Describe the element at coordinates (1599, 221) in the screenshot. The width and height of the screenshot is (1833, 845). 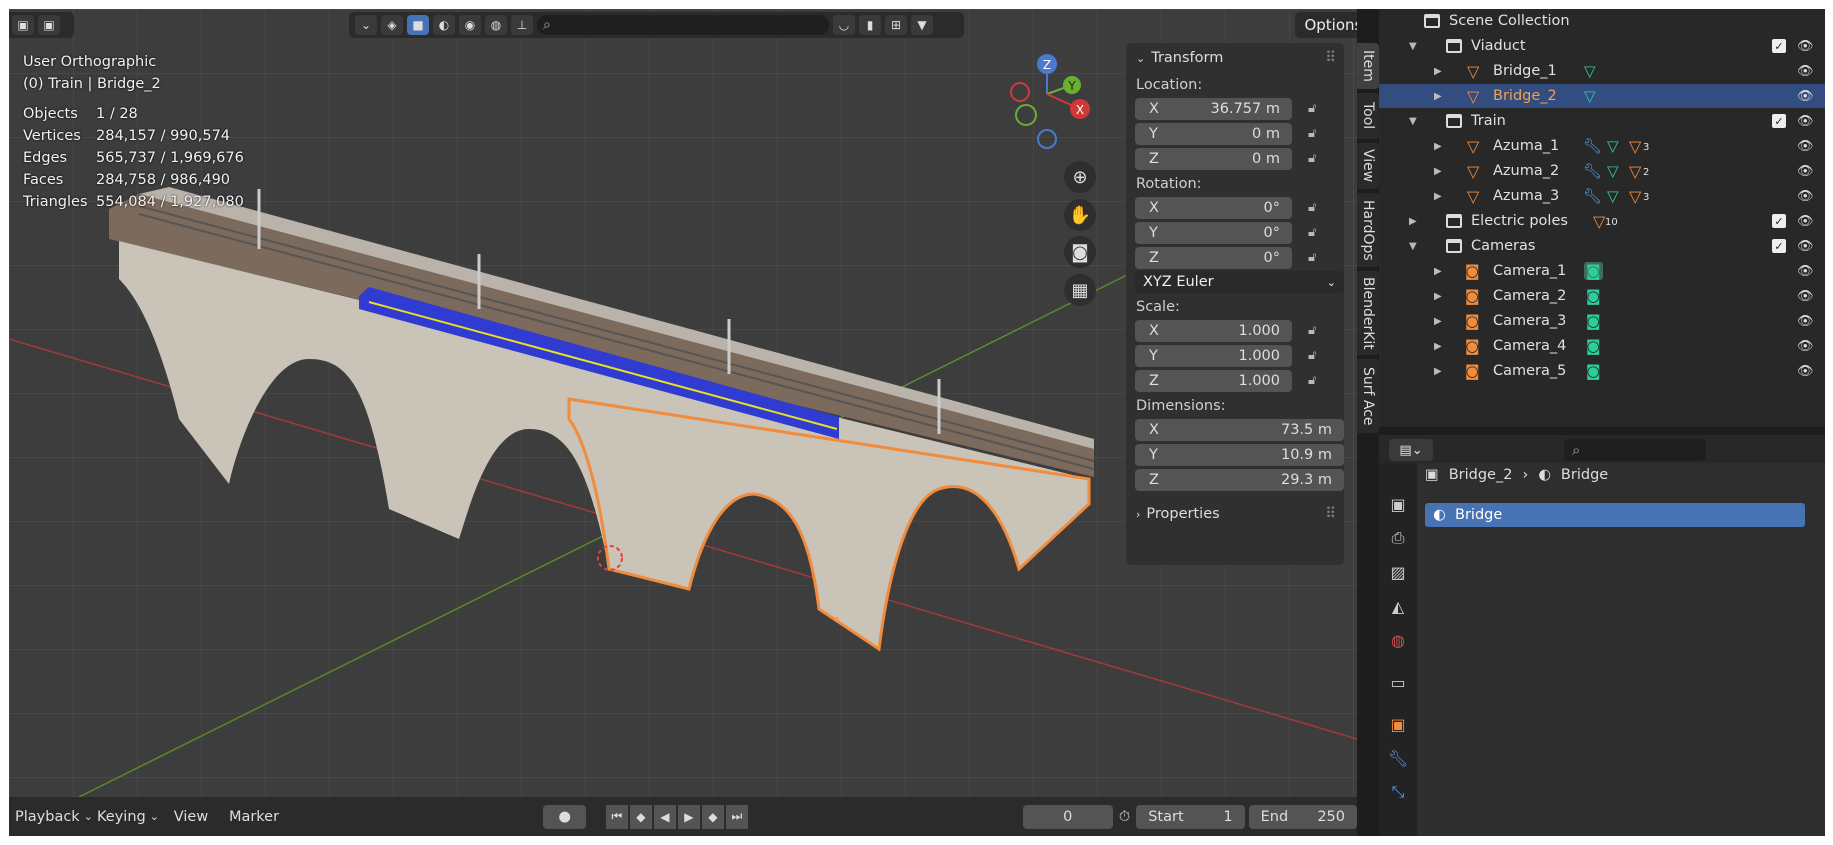
I see `mesh-object-icon: ▽` at that location.